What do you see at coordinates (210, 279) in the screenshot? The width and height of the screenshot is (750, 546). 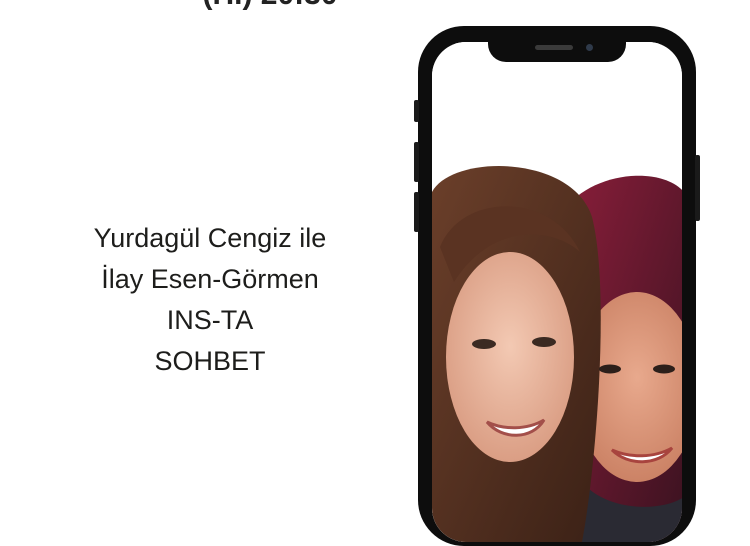 I see `caption-line-names-2: İlay Esen-Görmen` at bounding box center [210, 279].